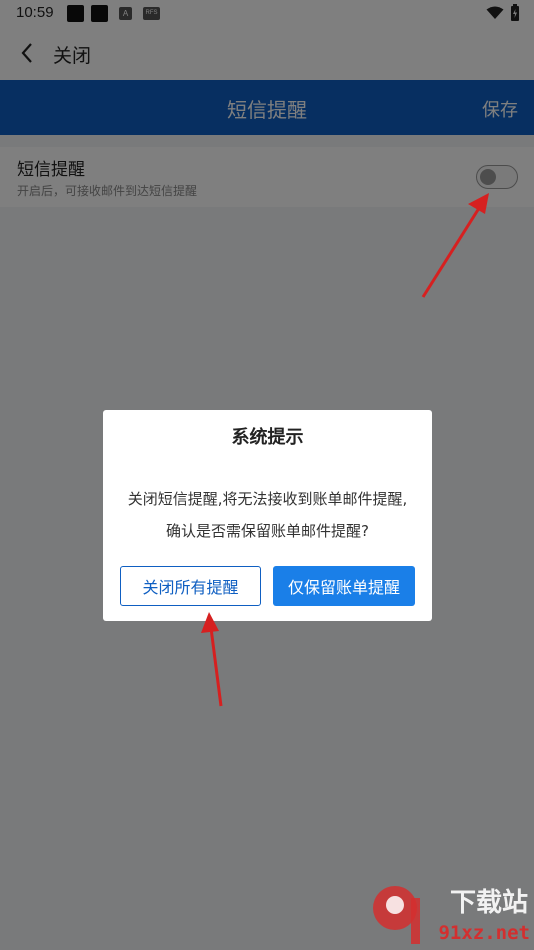  Describe the element at coordinates (267, 437) in the screenshot. I see `dialog-title: 系统提示` at that location.